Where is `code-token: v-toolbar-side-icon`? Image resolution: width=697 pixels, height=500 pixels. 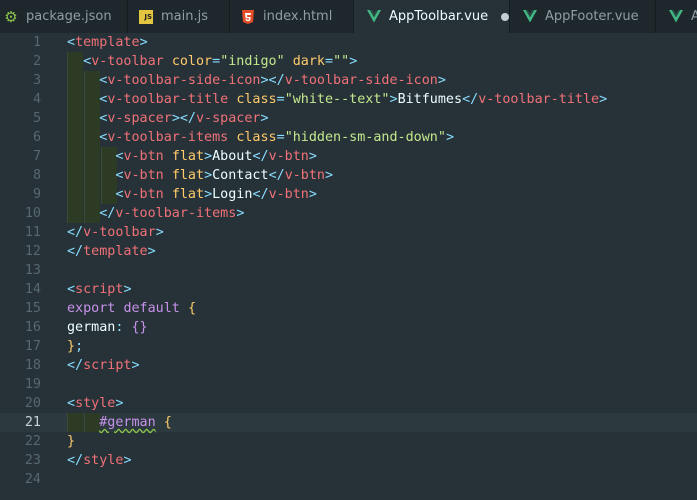
code-token: v-toolbar-side-icon is located at coordinates (361, 80).